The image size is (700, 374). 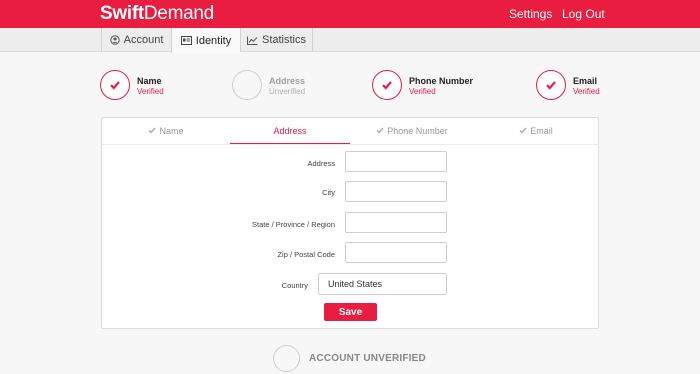 I want to click on tab-account: Account, so click(x=136, y=40).